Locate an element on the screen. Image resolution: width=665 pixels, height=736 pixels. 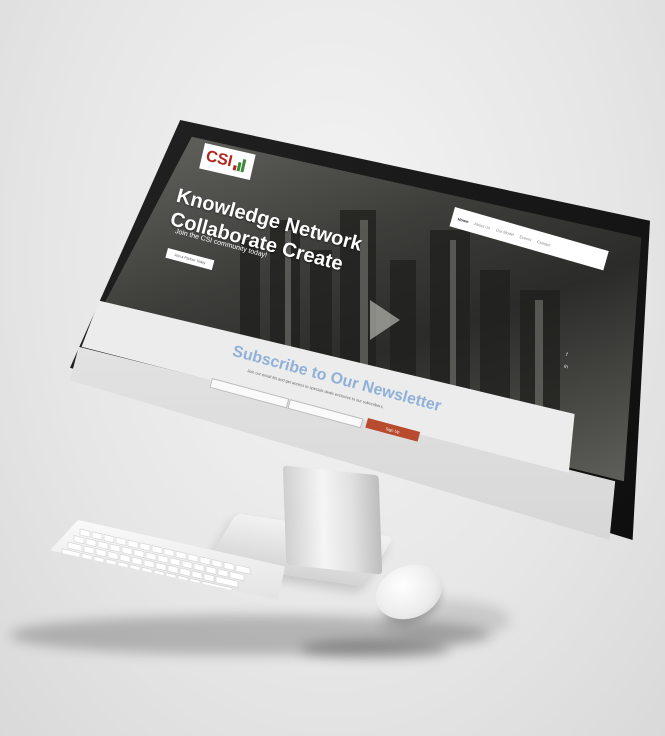
nav-item-model: Our Model is located at coordinates (504, 232).